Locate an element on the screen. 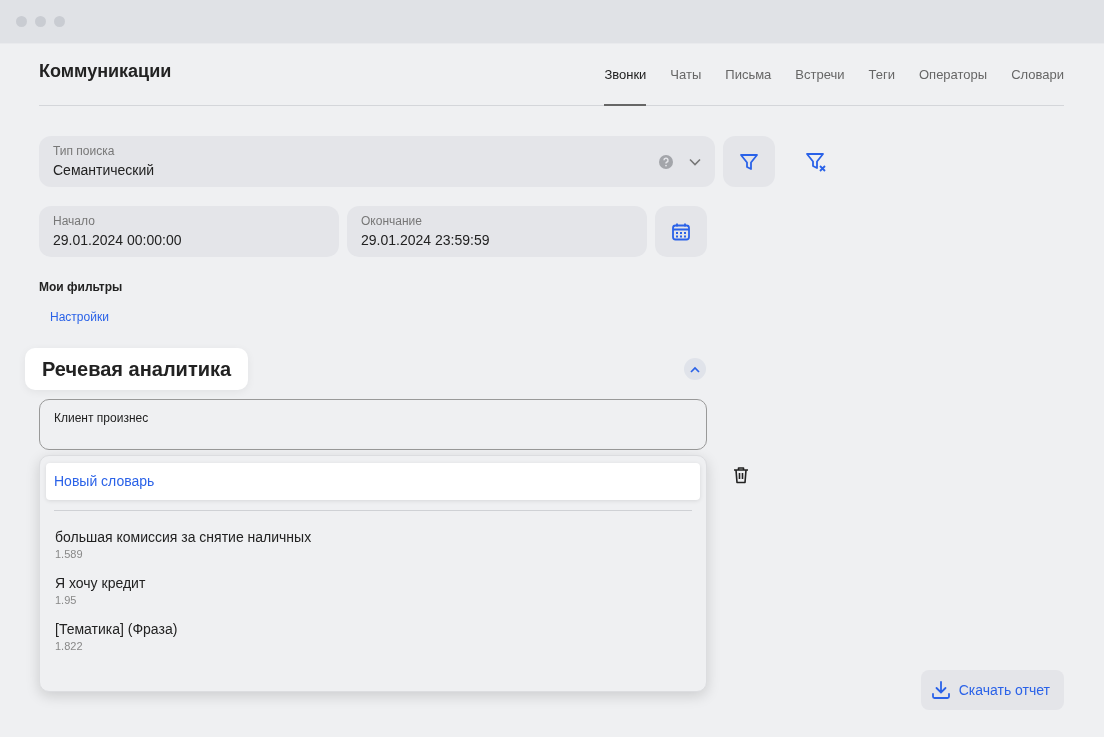 Image resolution: width=1104 pixels, height=737 pixels. chevron-up-icon is located at coordinates (695, 369).